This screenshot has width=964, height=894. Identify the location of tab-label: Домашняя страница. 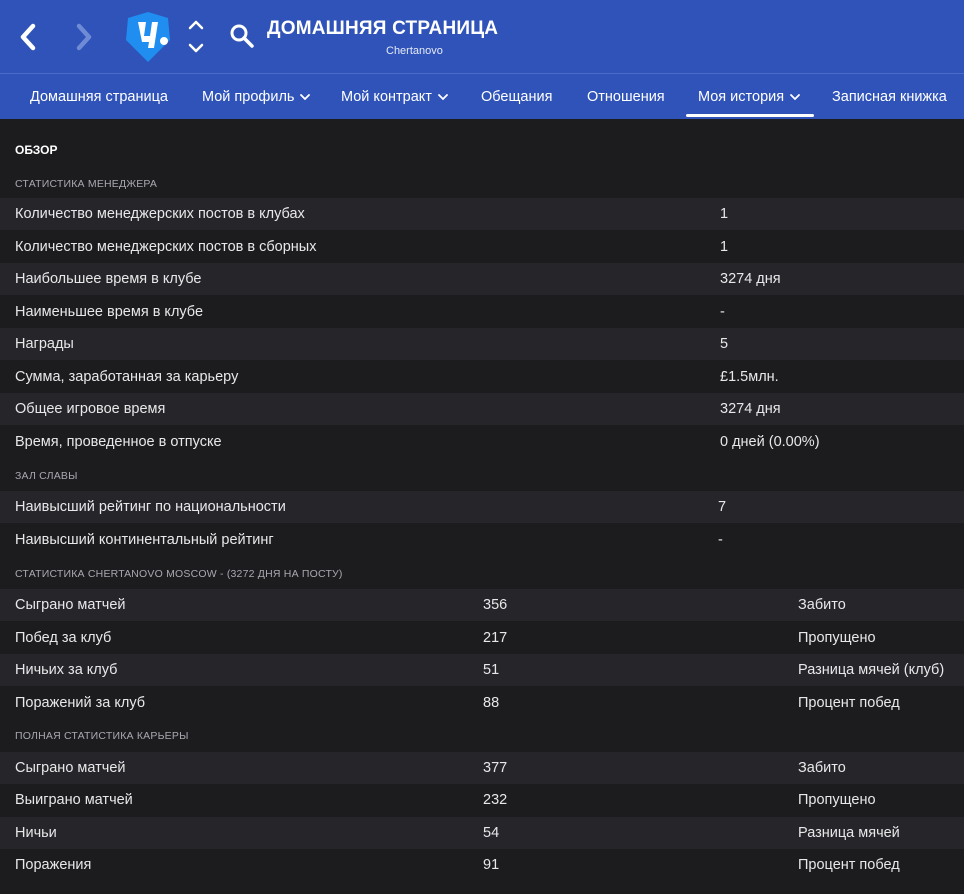
(99, 96).